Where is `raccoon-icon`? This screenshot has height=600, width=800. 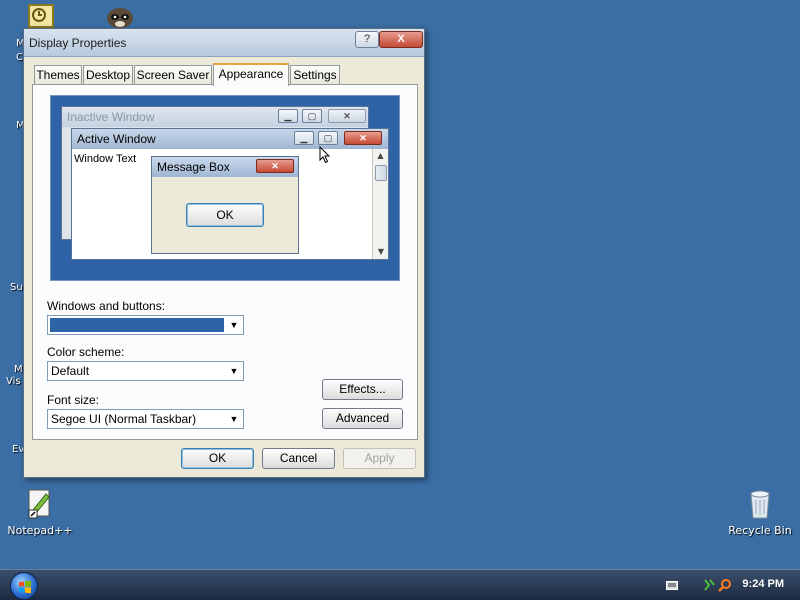
raccoon-icon is located at coordinates (120, 16).